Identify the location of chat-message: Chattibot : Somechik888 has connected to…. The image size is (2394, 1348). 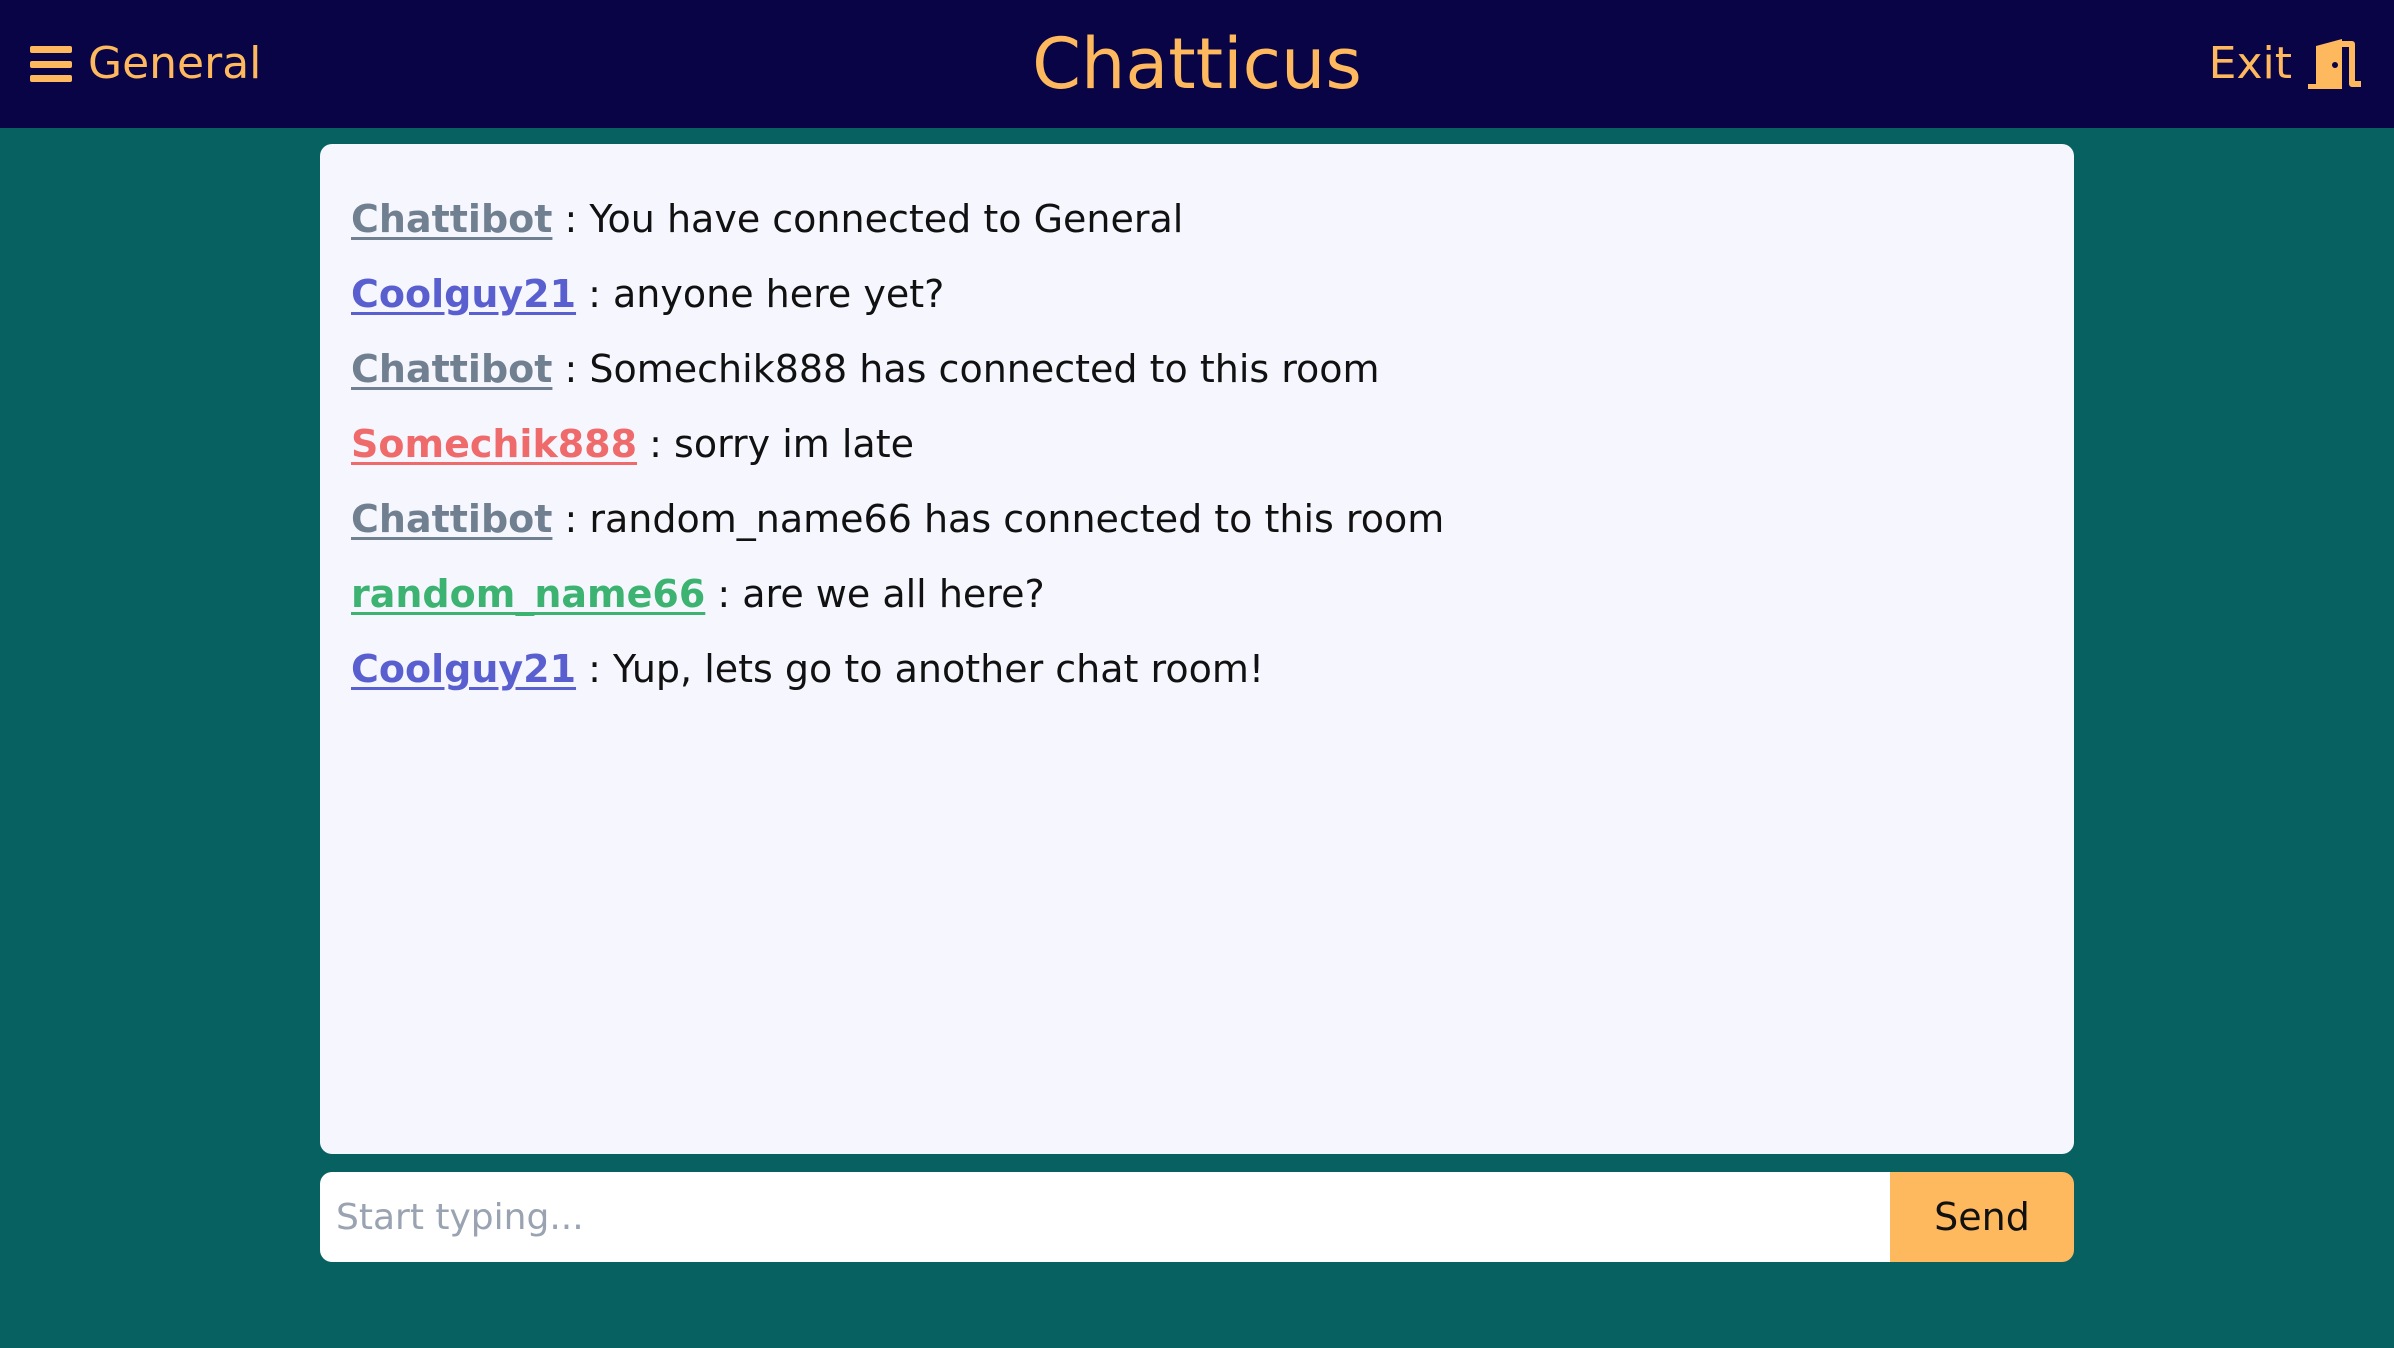
(1197, 369).